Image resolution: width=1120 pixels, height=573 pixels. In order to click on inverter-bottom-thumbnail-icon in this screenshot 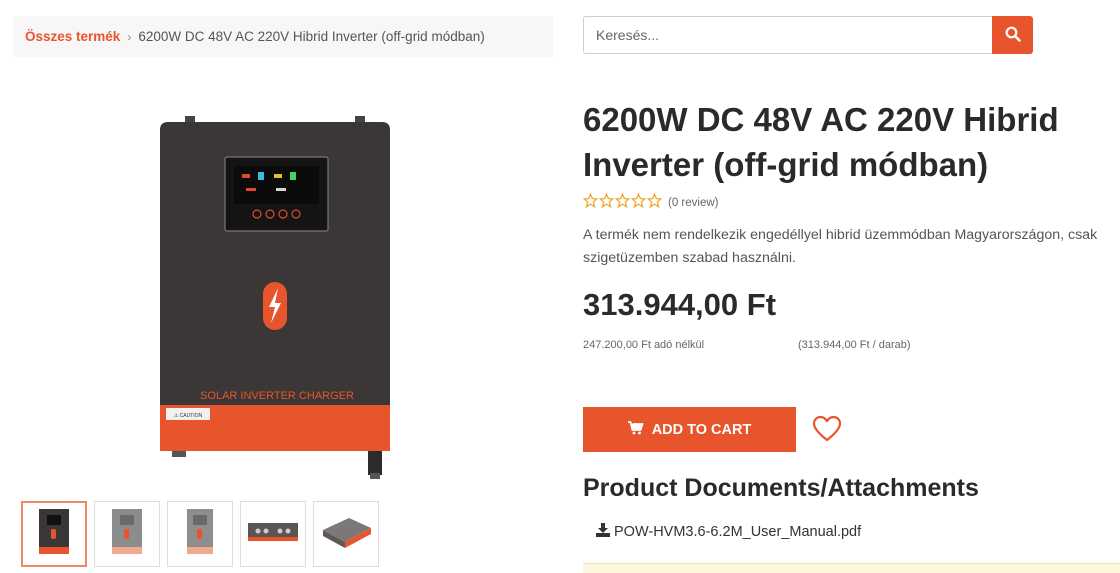, I will do `click(273, 534)`.